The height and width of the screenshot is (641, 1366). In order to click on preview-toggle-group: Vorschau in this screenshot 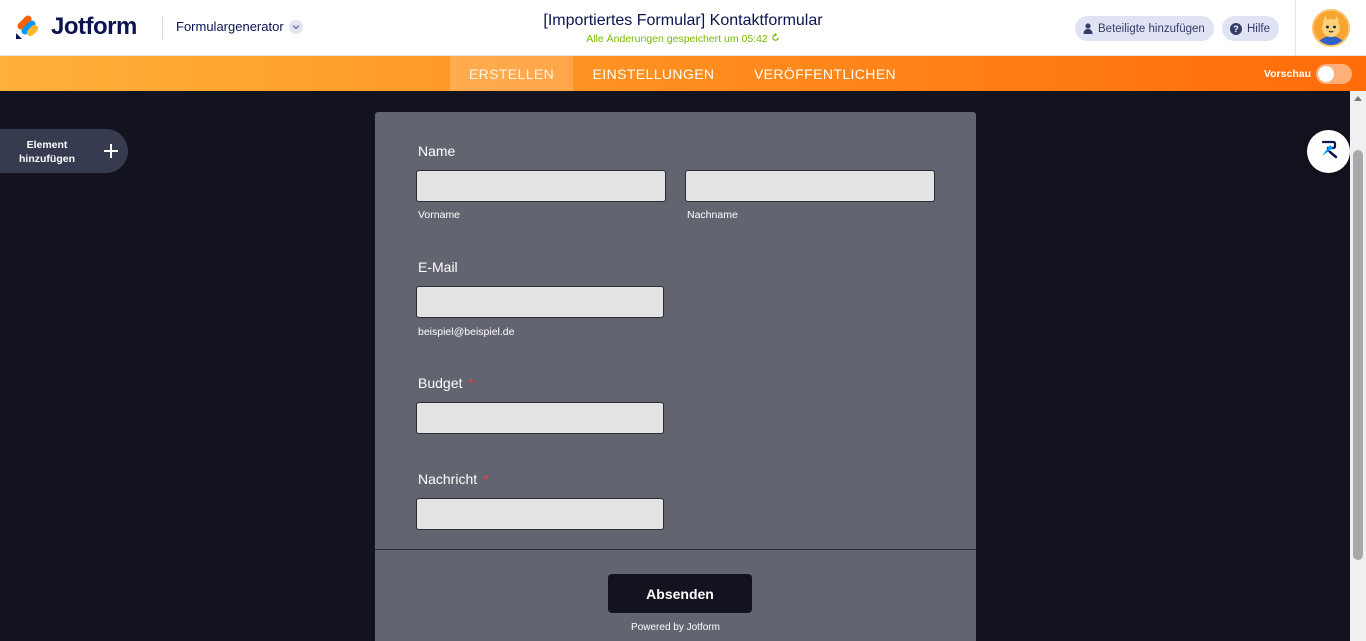, I will do `click(1308, 74)`.